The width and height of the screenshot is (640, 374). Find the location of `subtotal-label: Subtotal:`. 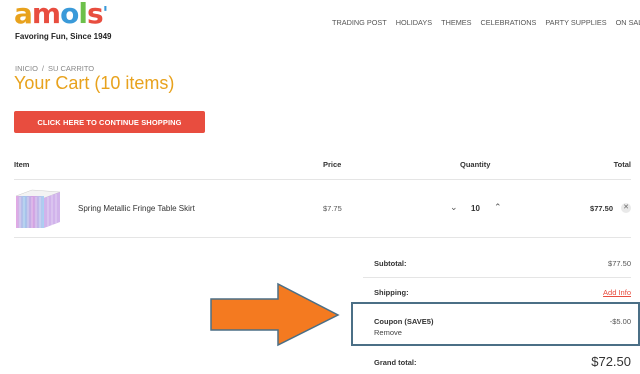

subtotal-label: Subtotal: is located at coordinates (390, 263).